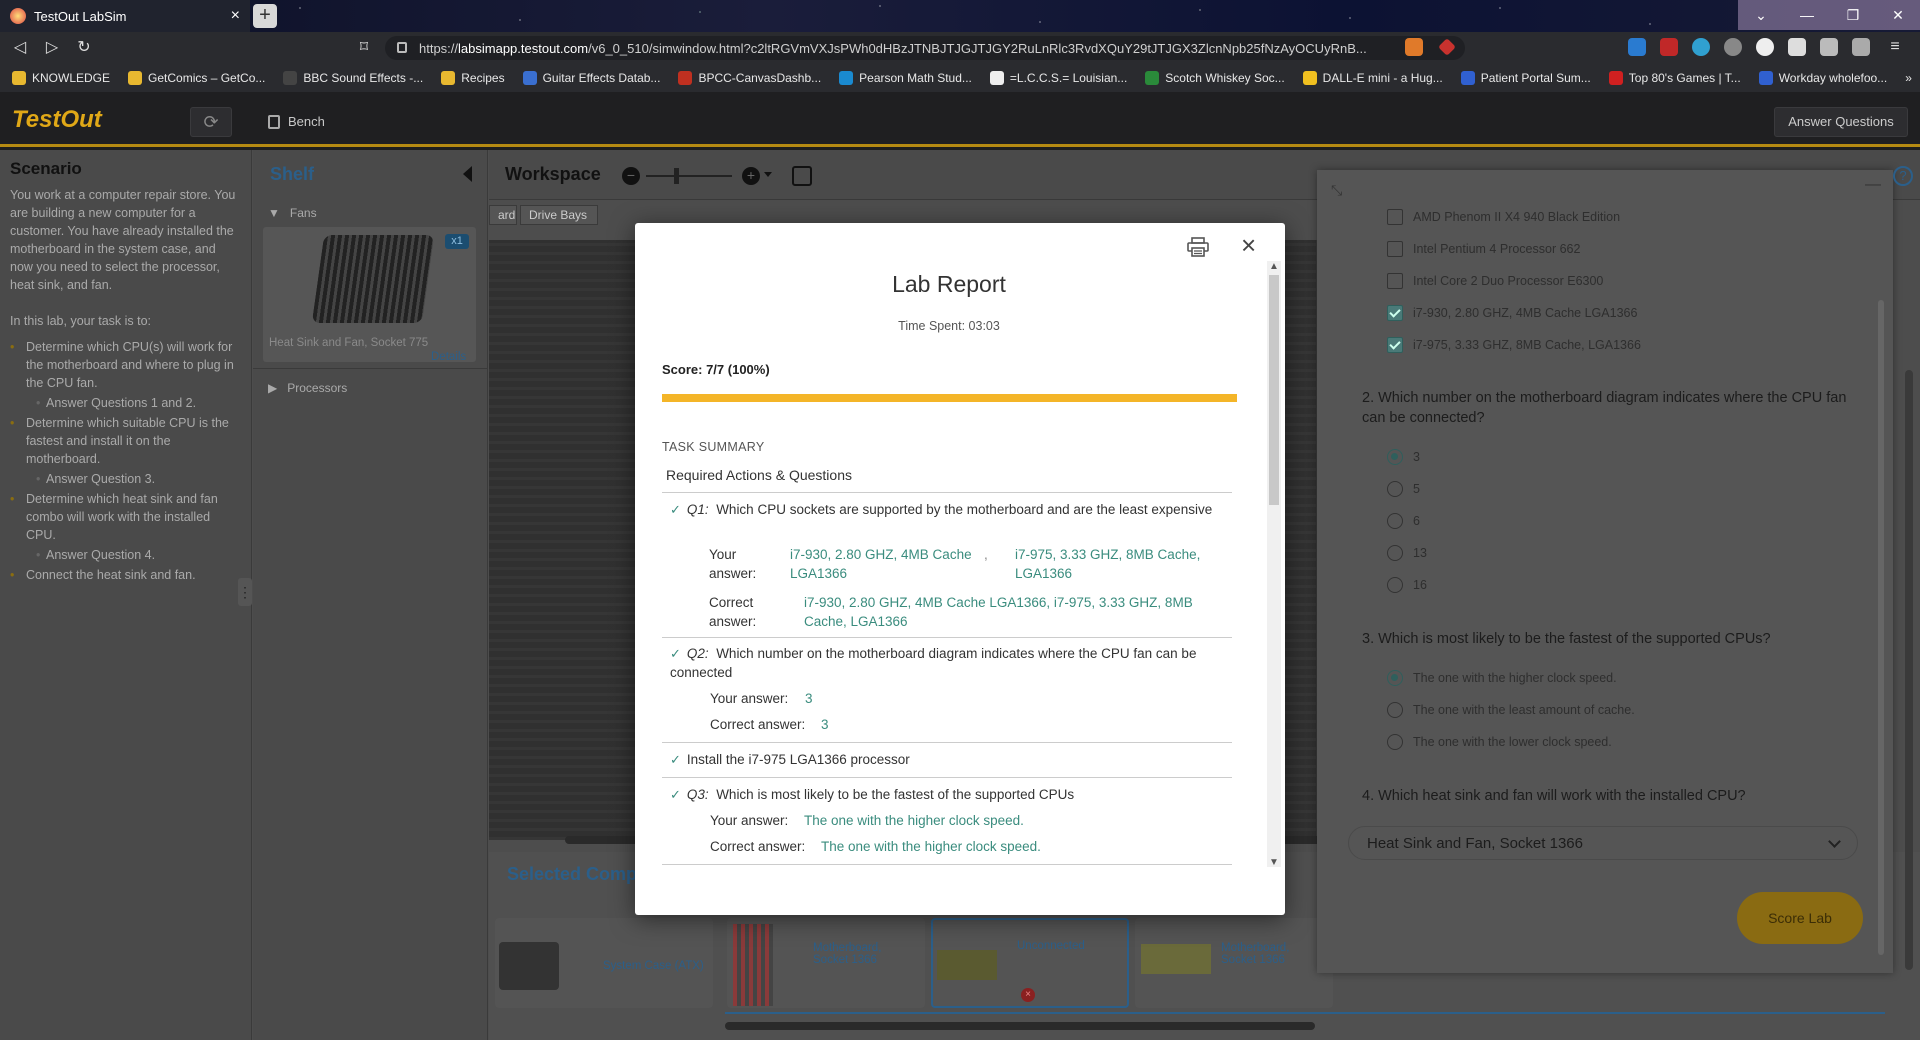 The width and height of the screenshot is (1920, 1040). I want to click on questions-scrollbar, so click(1881, 627).